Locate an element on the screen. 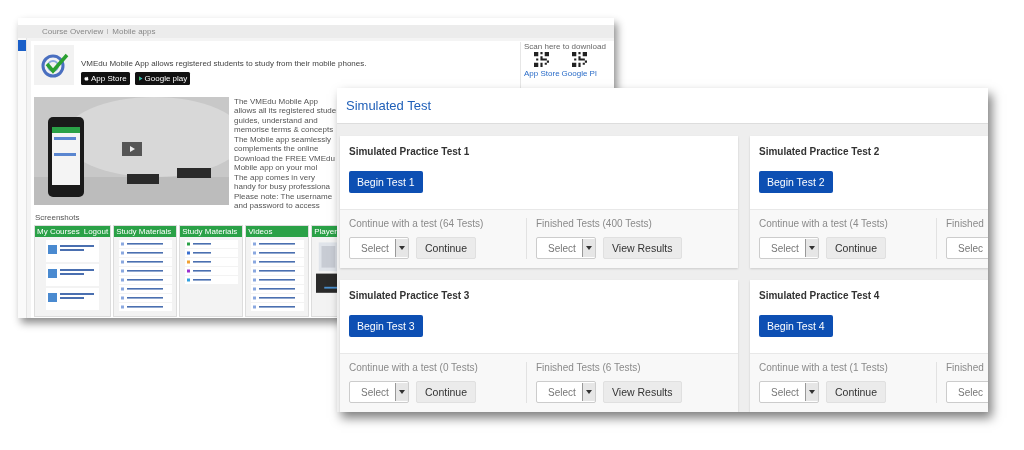 Image resolution: width=1024 pixels, height=450 pixels. section-label: Continue with a test (1 Tests) is located at coordinates (824, 367).